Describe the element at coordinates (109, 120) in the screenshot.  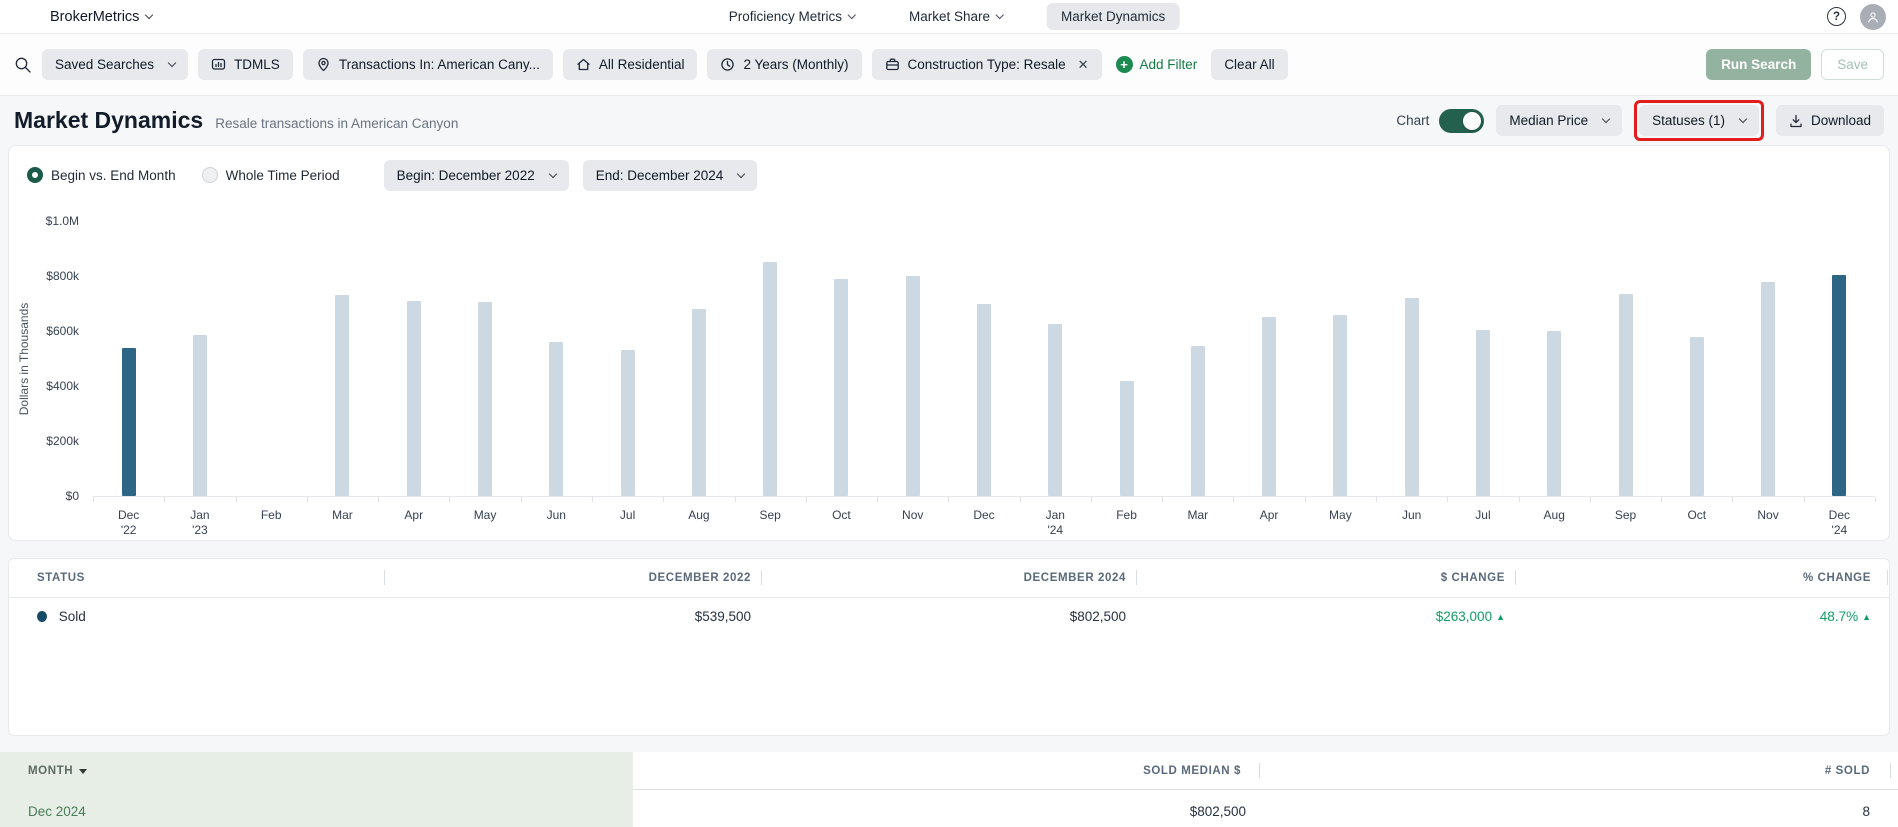
I see `page-title: Market Dynamics` at that location.